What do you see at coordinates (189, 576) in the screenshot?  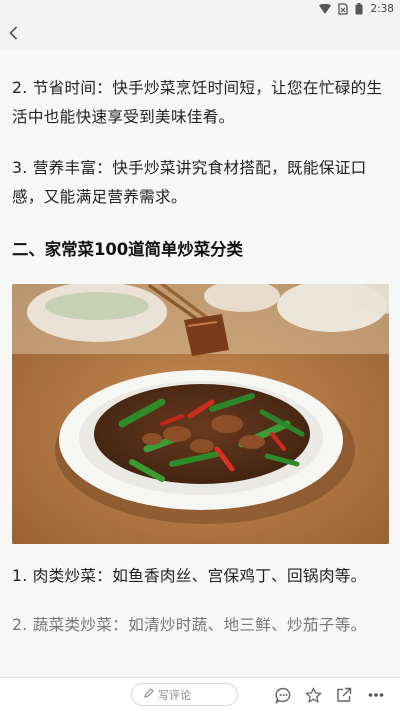 I see `paragraph-meat-dishes: 1. 肉类炒菜：如鱼香肉丝、宫保鸡丁、回锅肉等。` at bounding box center [189, 576].